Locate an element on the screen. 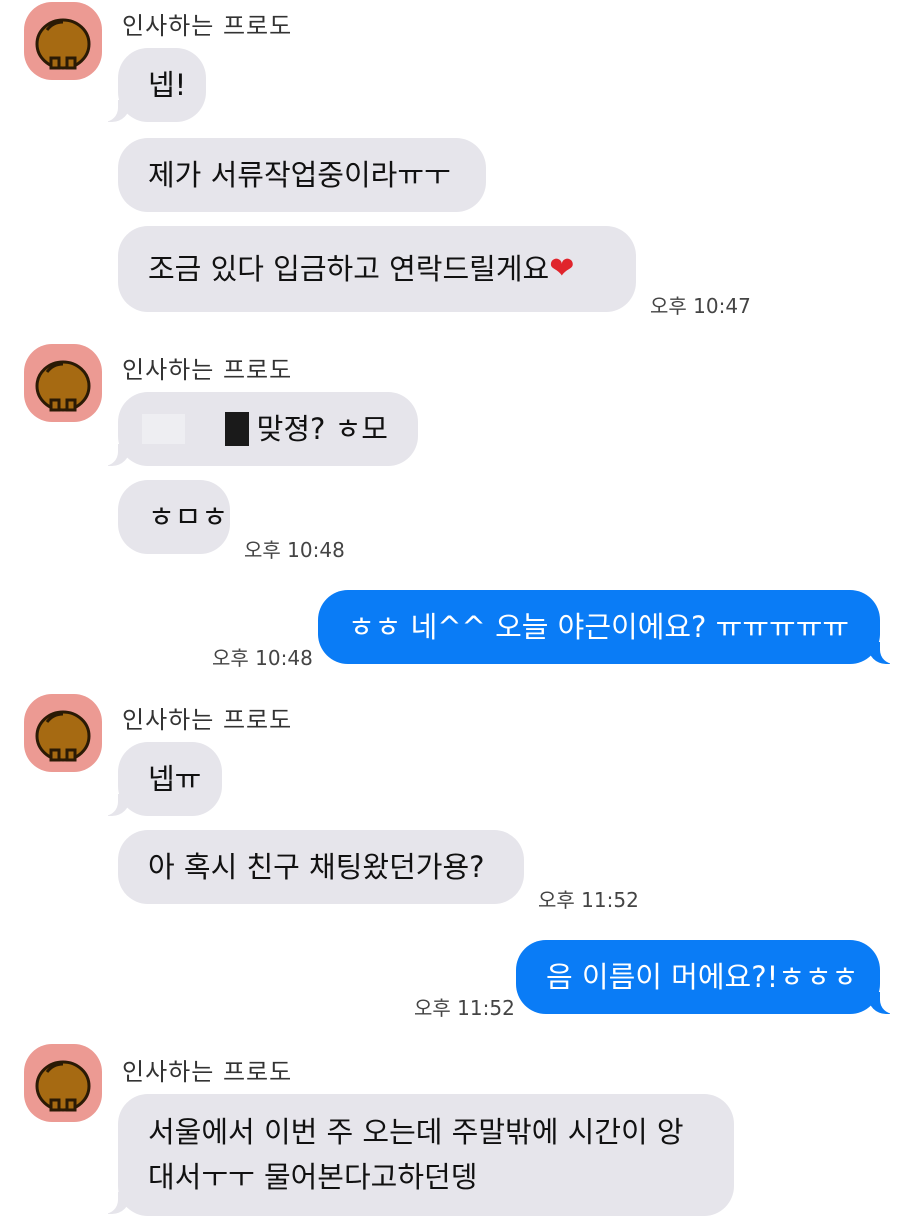  message-bubble: 아 혹시 친구 채팅왔던가용? is located at coordinates (321, 867).